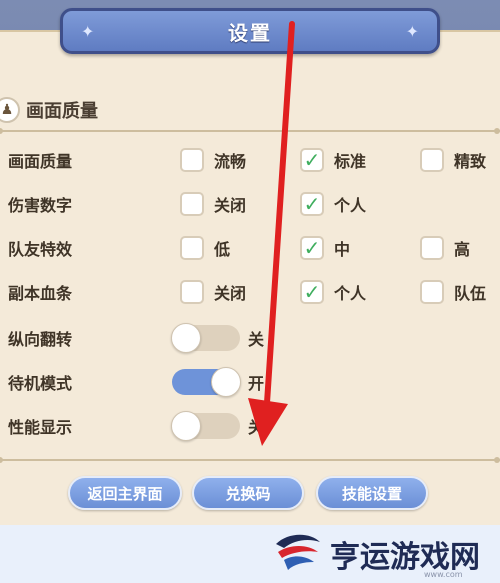 Image resolution: width=500 pixels, height=583 pixels. I want to click on setting-row-dungeon-health: 副本血条 关闭 ✓ 个人 队伍, so click(250, 292).